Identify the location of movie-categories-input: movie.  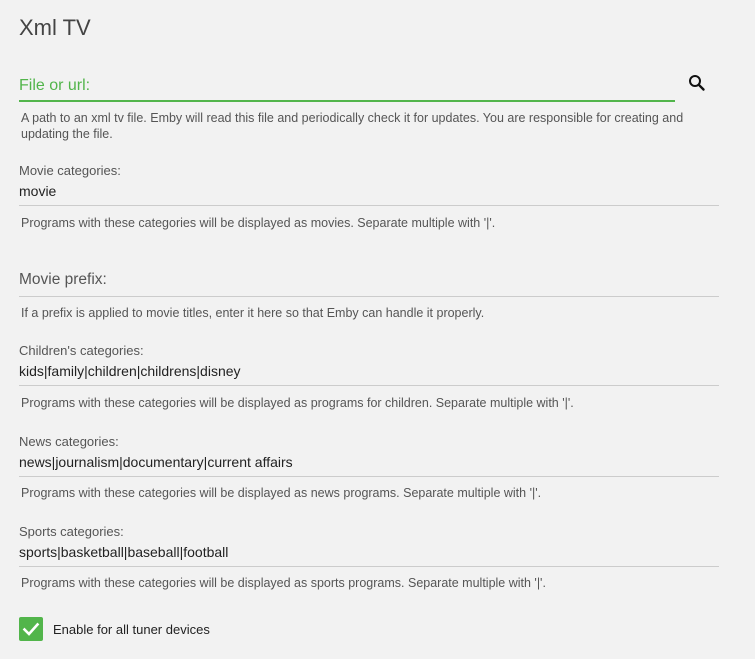
(369, 194).